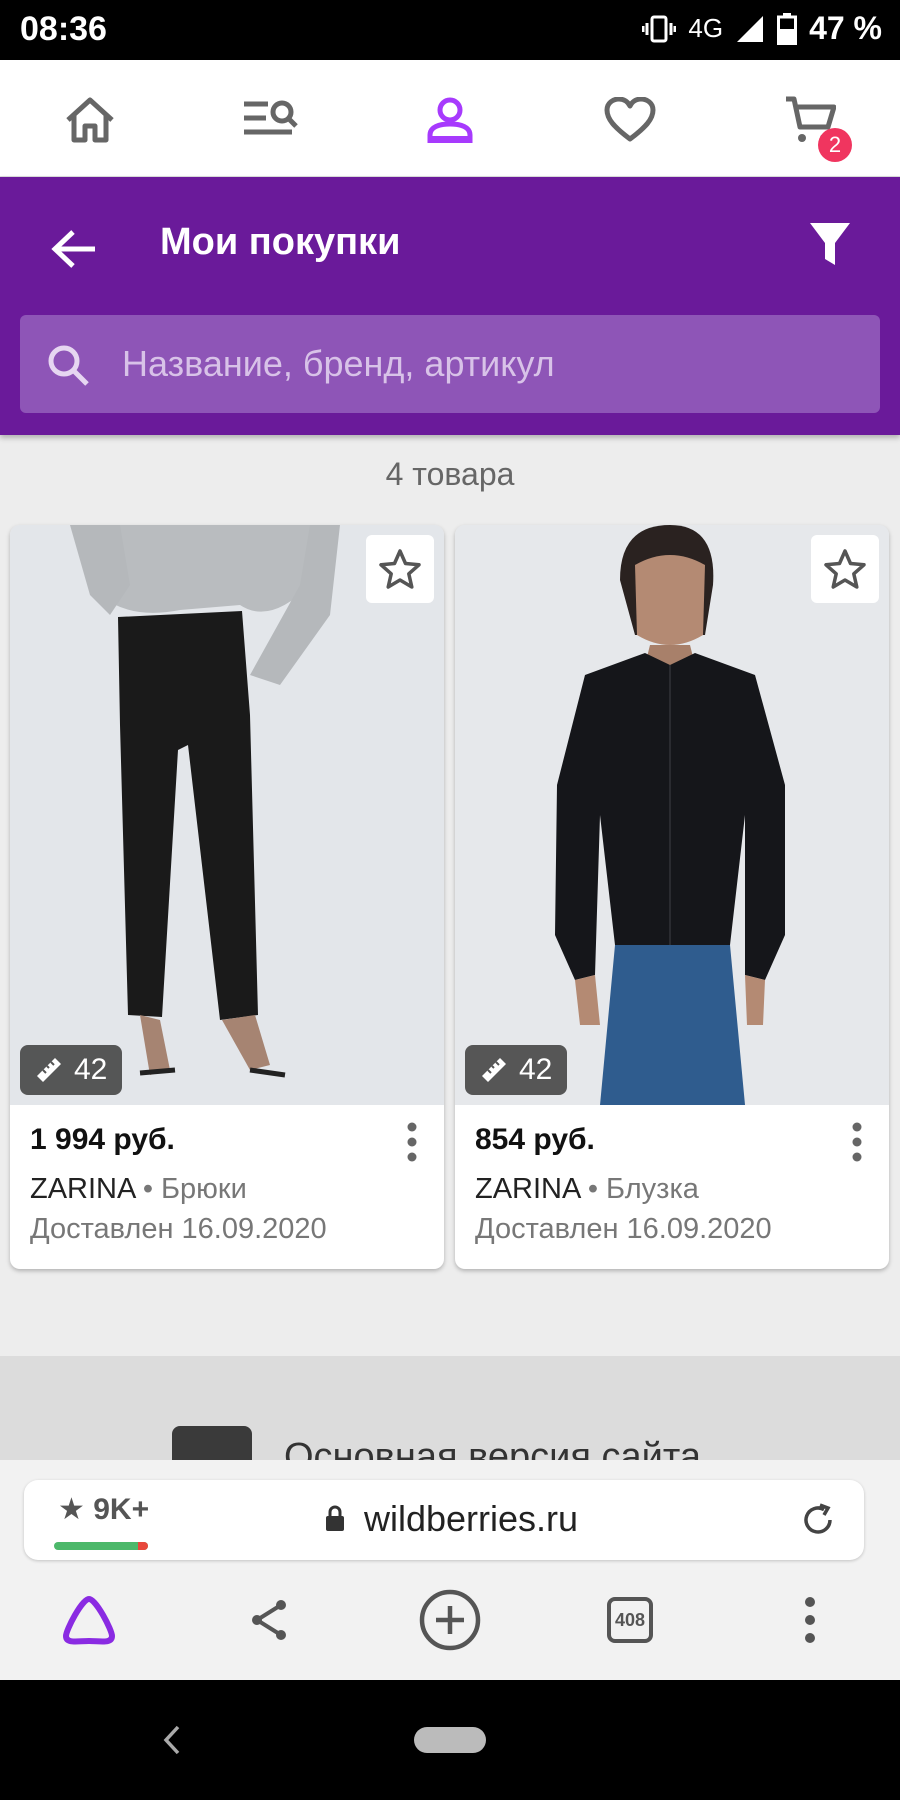 Image resolution: width=900 pixels, height=1800 pixels. I want to click on share-icon, so click(269, 1620).